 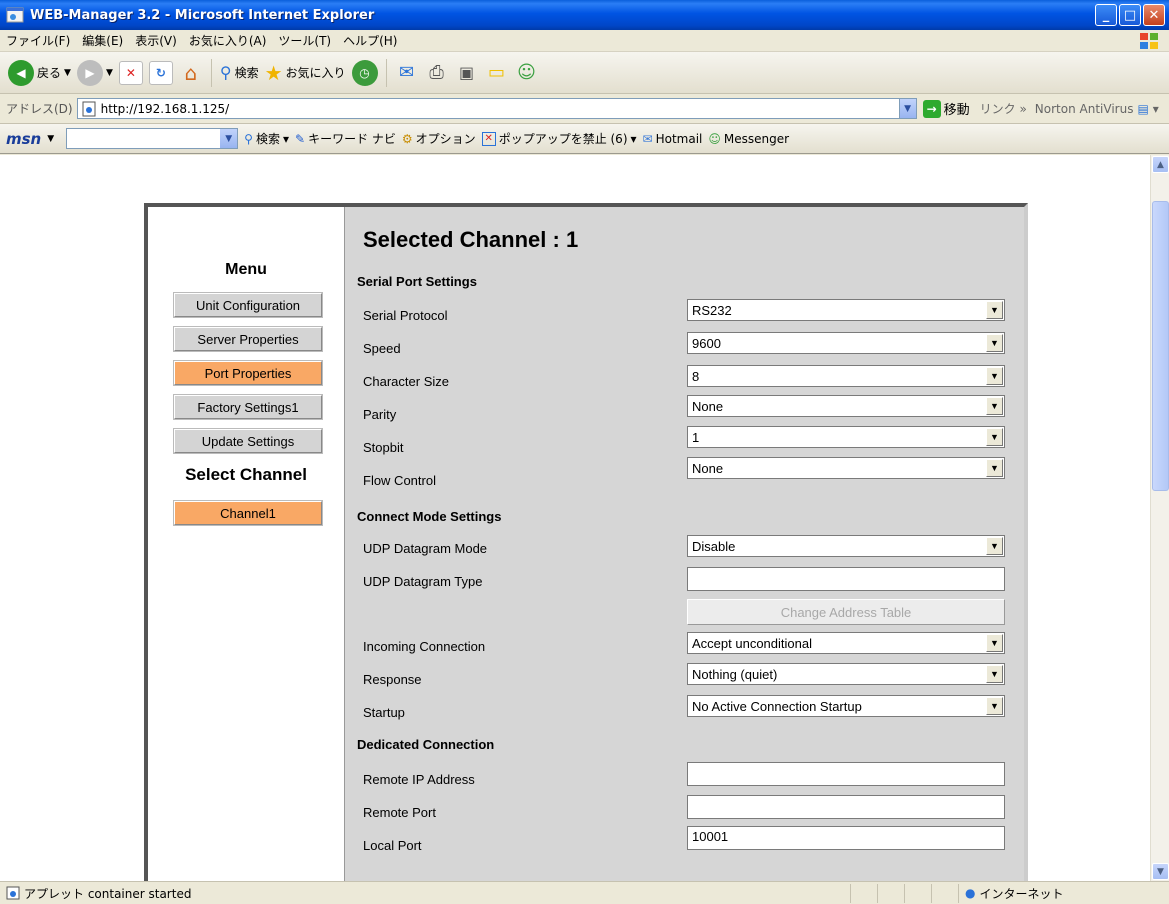 I want to click on serial-section-title: Serial Port Settings, so click(x=417, y=281).